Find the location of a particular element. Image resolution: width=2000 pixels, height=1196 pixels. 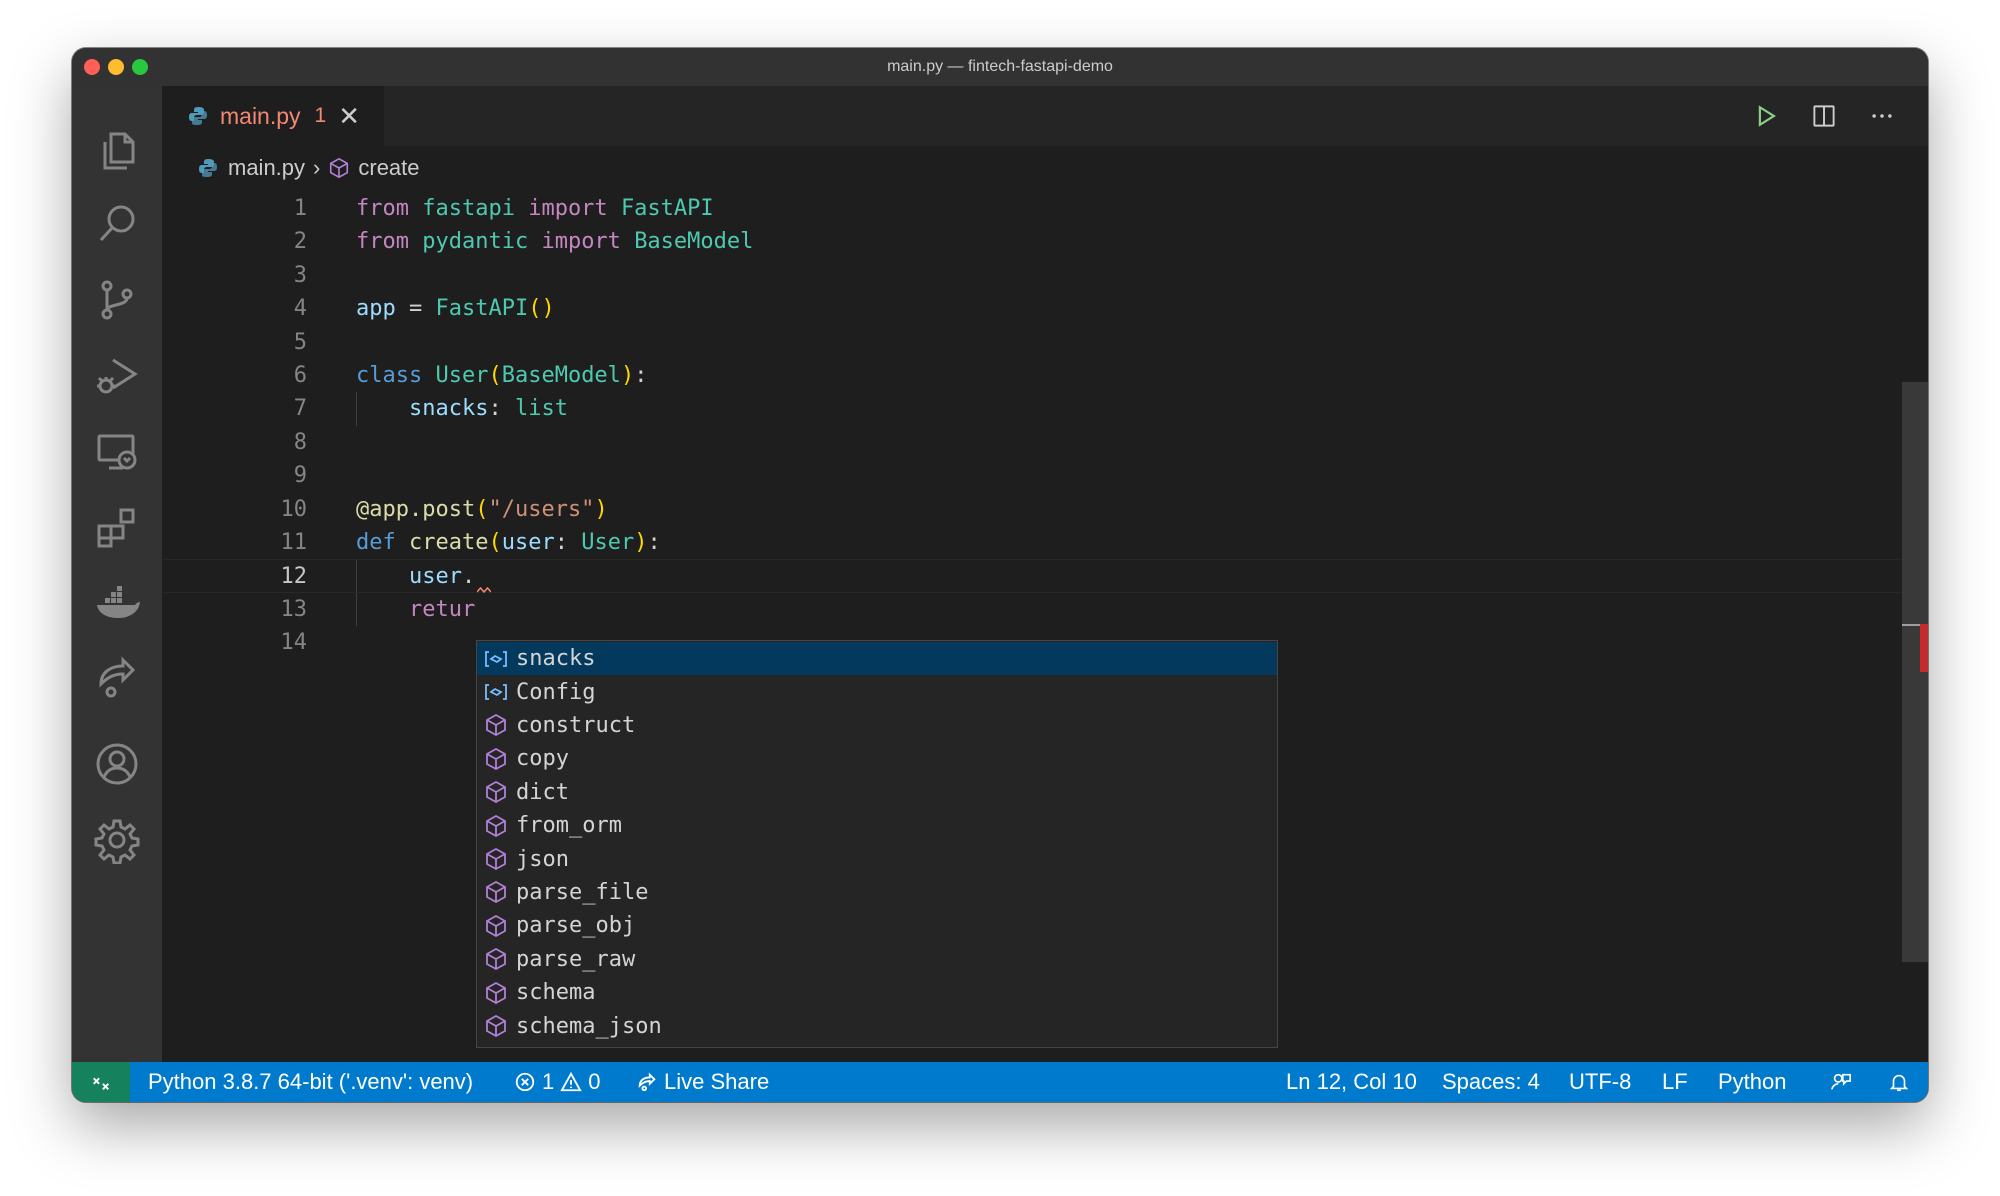

suggestion-item: construct is located at coordinates (877, 725).